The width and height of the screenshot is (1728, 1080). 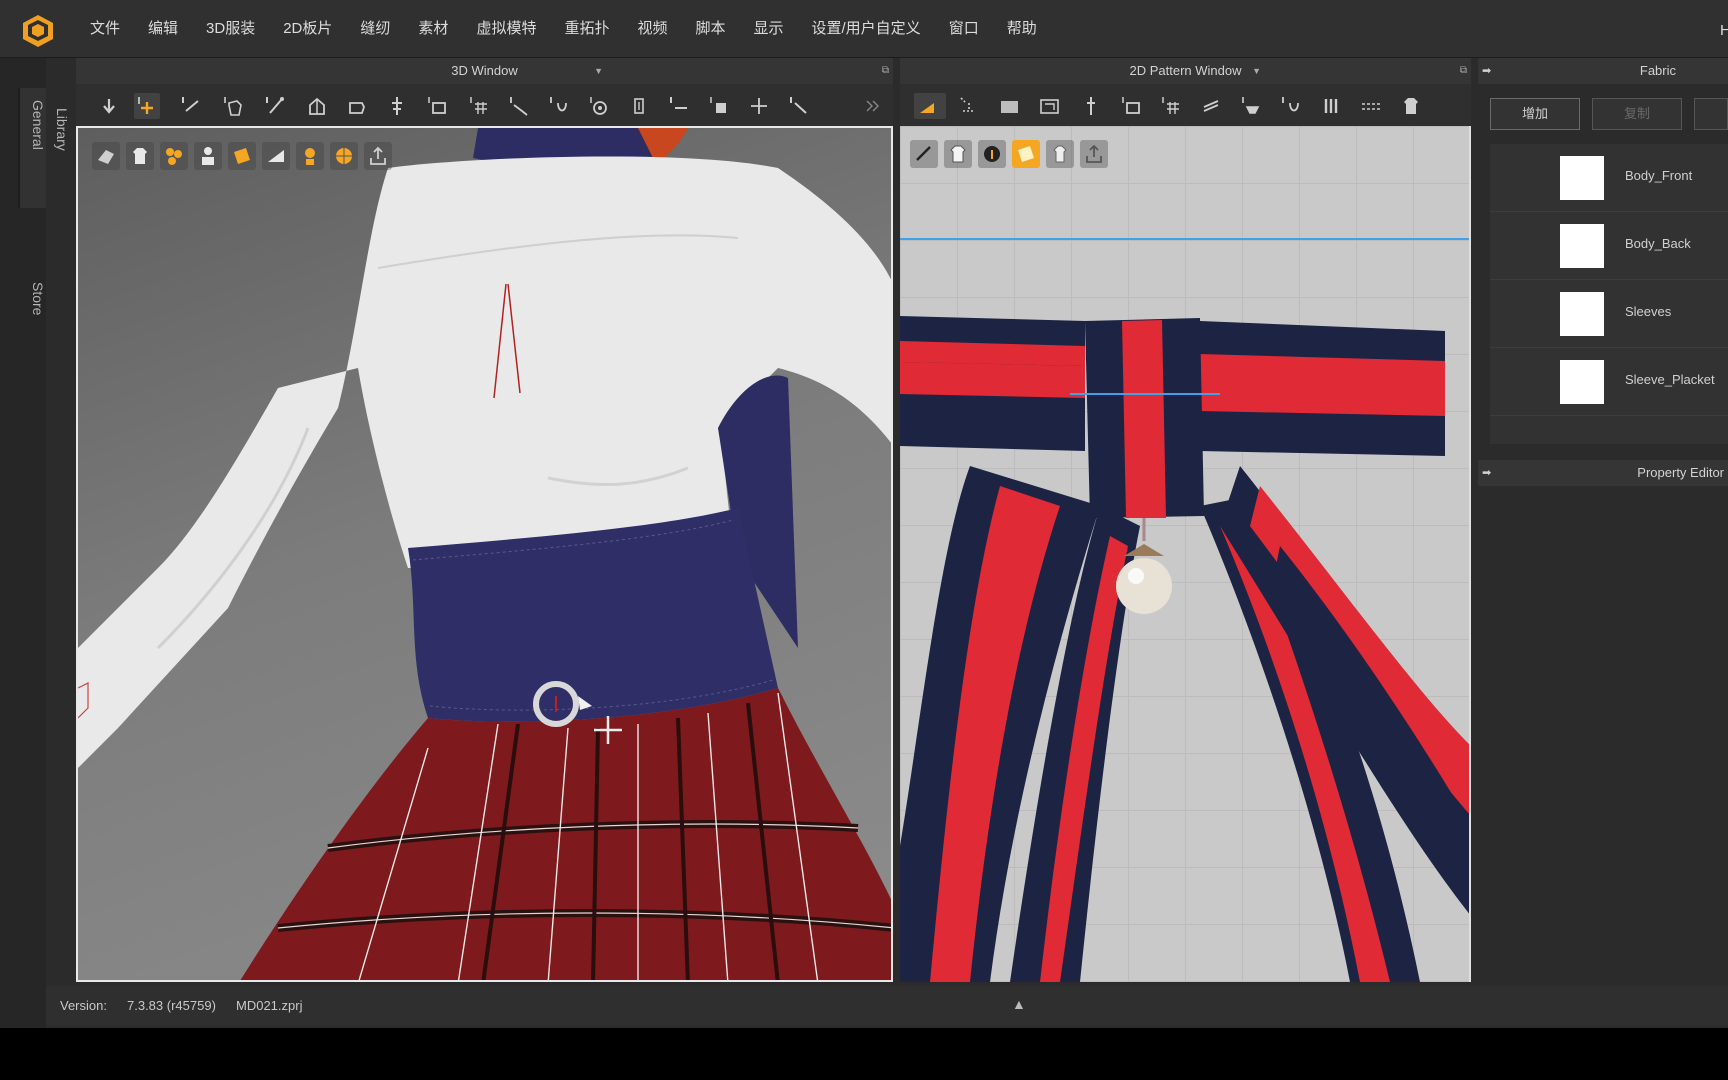 I want to click on segment-icon, so click(x=1371, y=106).